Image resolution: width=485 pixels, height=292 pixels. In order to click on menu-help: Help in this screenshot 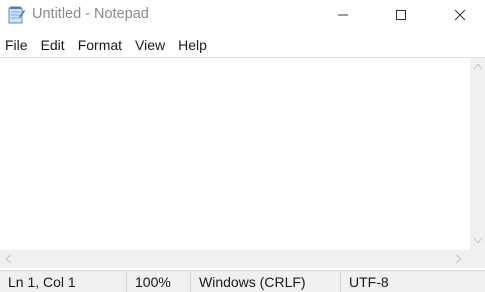, I will do `click(190, 45)`.